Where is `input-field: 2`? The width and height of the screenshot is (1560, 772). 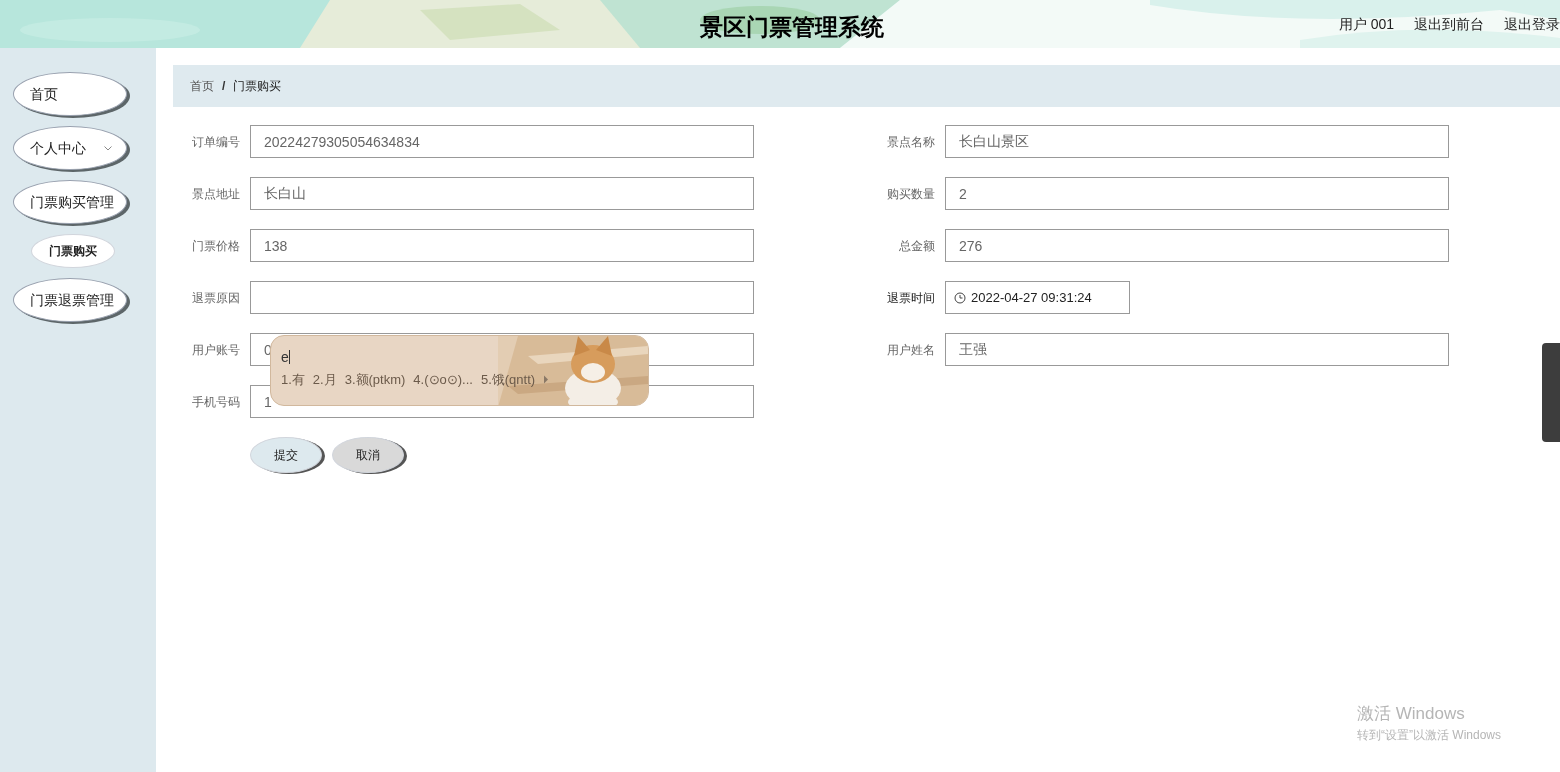
input-field: 2 is located at coordinates (1197, 193).